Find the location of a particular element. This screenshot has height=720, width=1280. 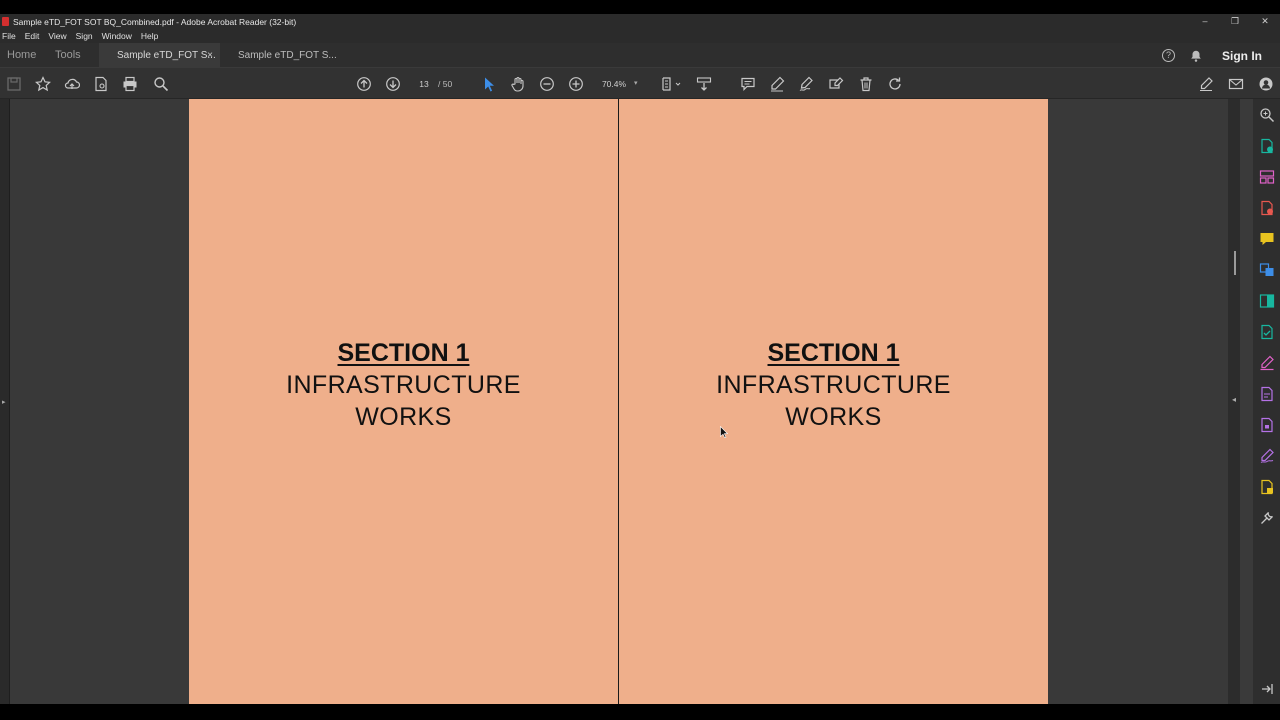

menu-edit: Edit is located at coordinates (32, 36).